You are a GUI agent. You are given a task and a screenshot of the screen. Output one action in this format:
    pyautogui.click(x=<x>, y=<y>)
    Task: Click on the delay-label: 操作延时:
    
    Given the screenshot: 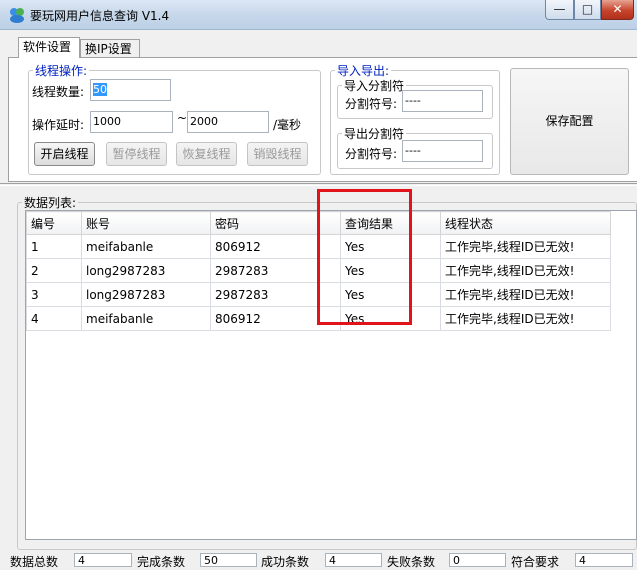 What is the action you would take?
    pyautogui.click(x=58, y=125)
    